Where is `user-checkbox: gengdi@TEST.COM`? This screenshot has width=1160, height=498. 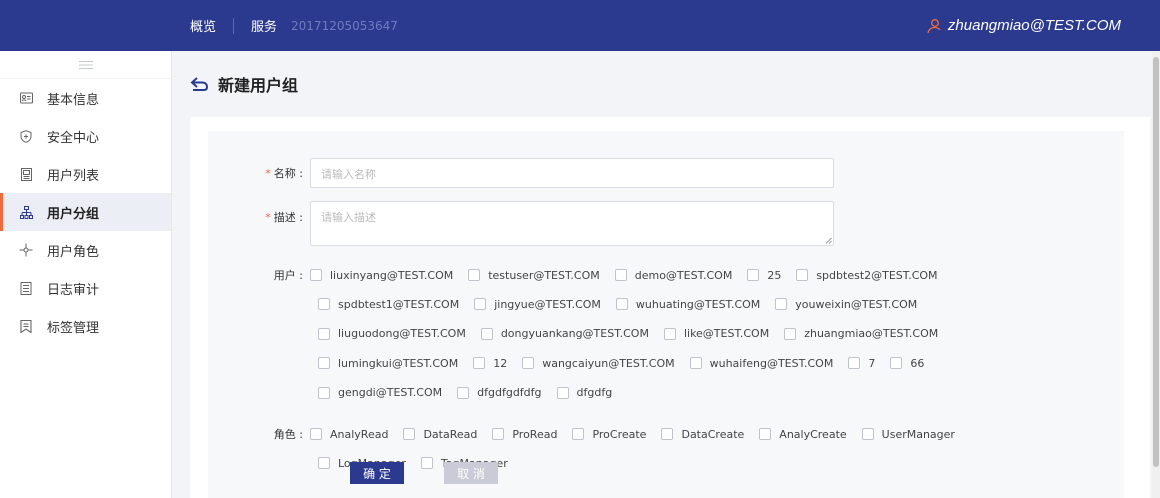 user-checkbox: gengdi@TEST.COM is located at coordinates (380, 392).